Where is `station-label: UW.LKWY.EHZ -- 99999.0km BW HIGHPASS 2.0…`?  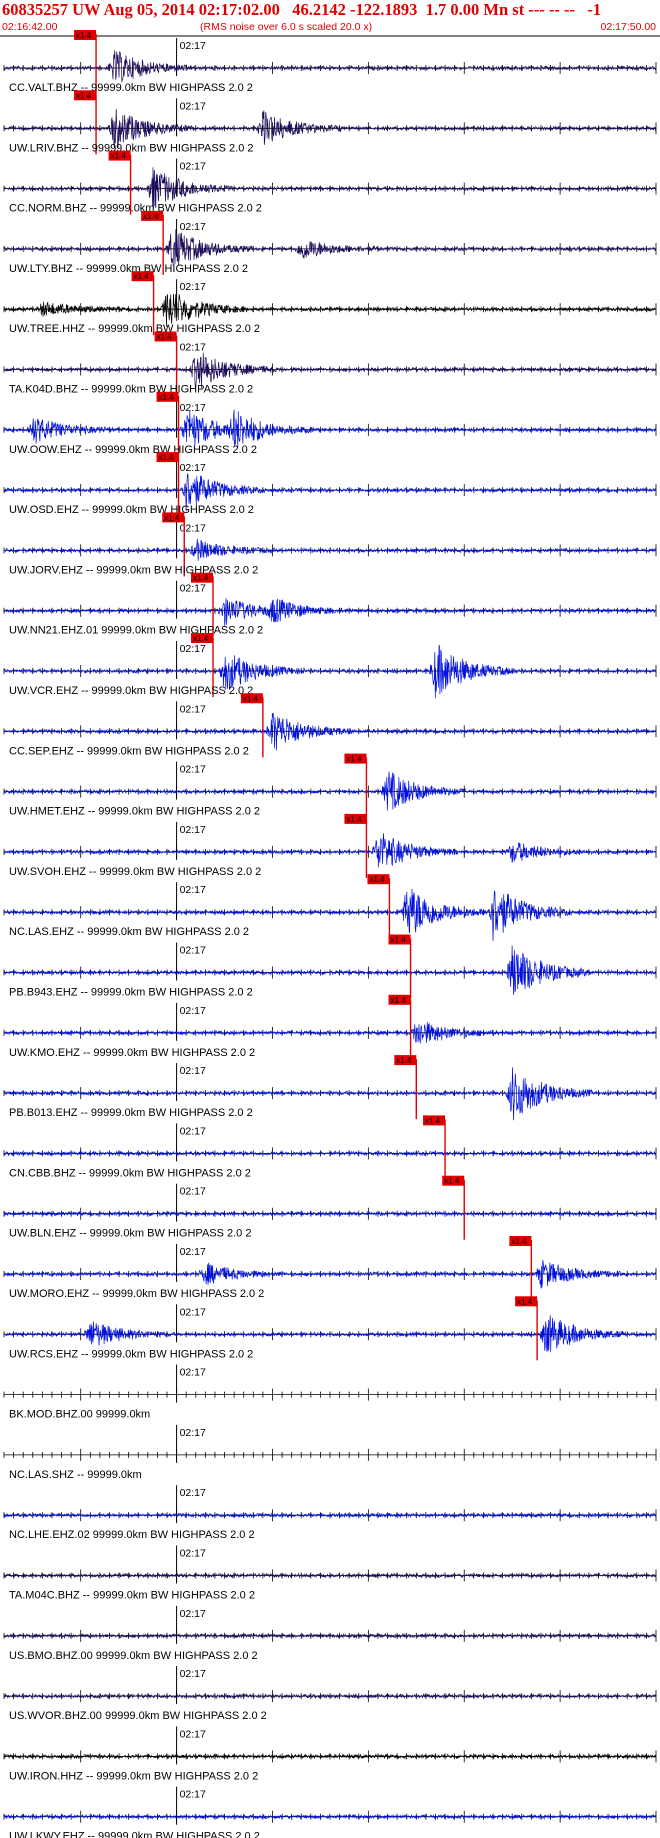 station-label: UW.LKWY.EHZ -- 99999.0km BW HIGHPASS 2.0… is located at coordinates (134, 1834).